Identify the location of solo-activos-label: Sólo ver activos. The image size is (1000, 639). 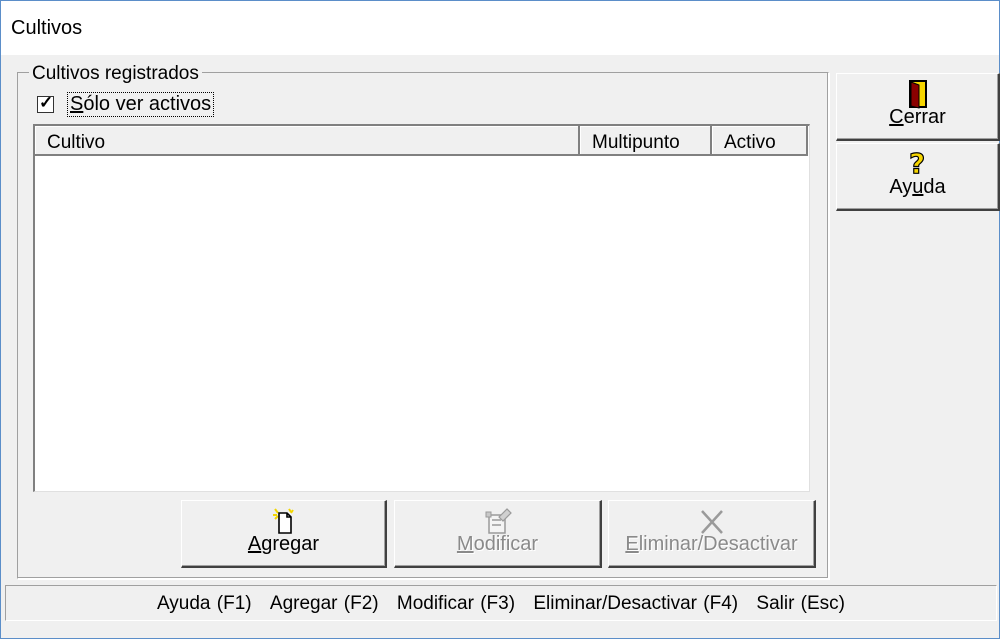
(140, 104).